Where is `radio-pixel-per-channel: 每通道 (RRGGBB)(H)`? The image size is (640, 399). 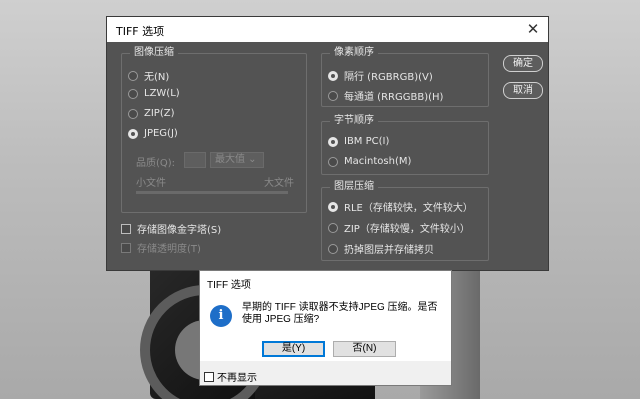
radio-pixel-per-channel: 每通道 (RRGGBB)(H) is located at coordinates (385, 95).